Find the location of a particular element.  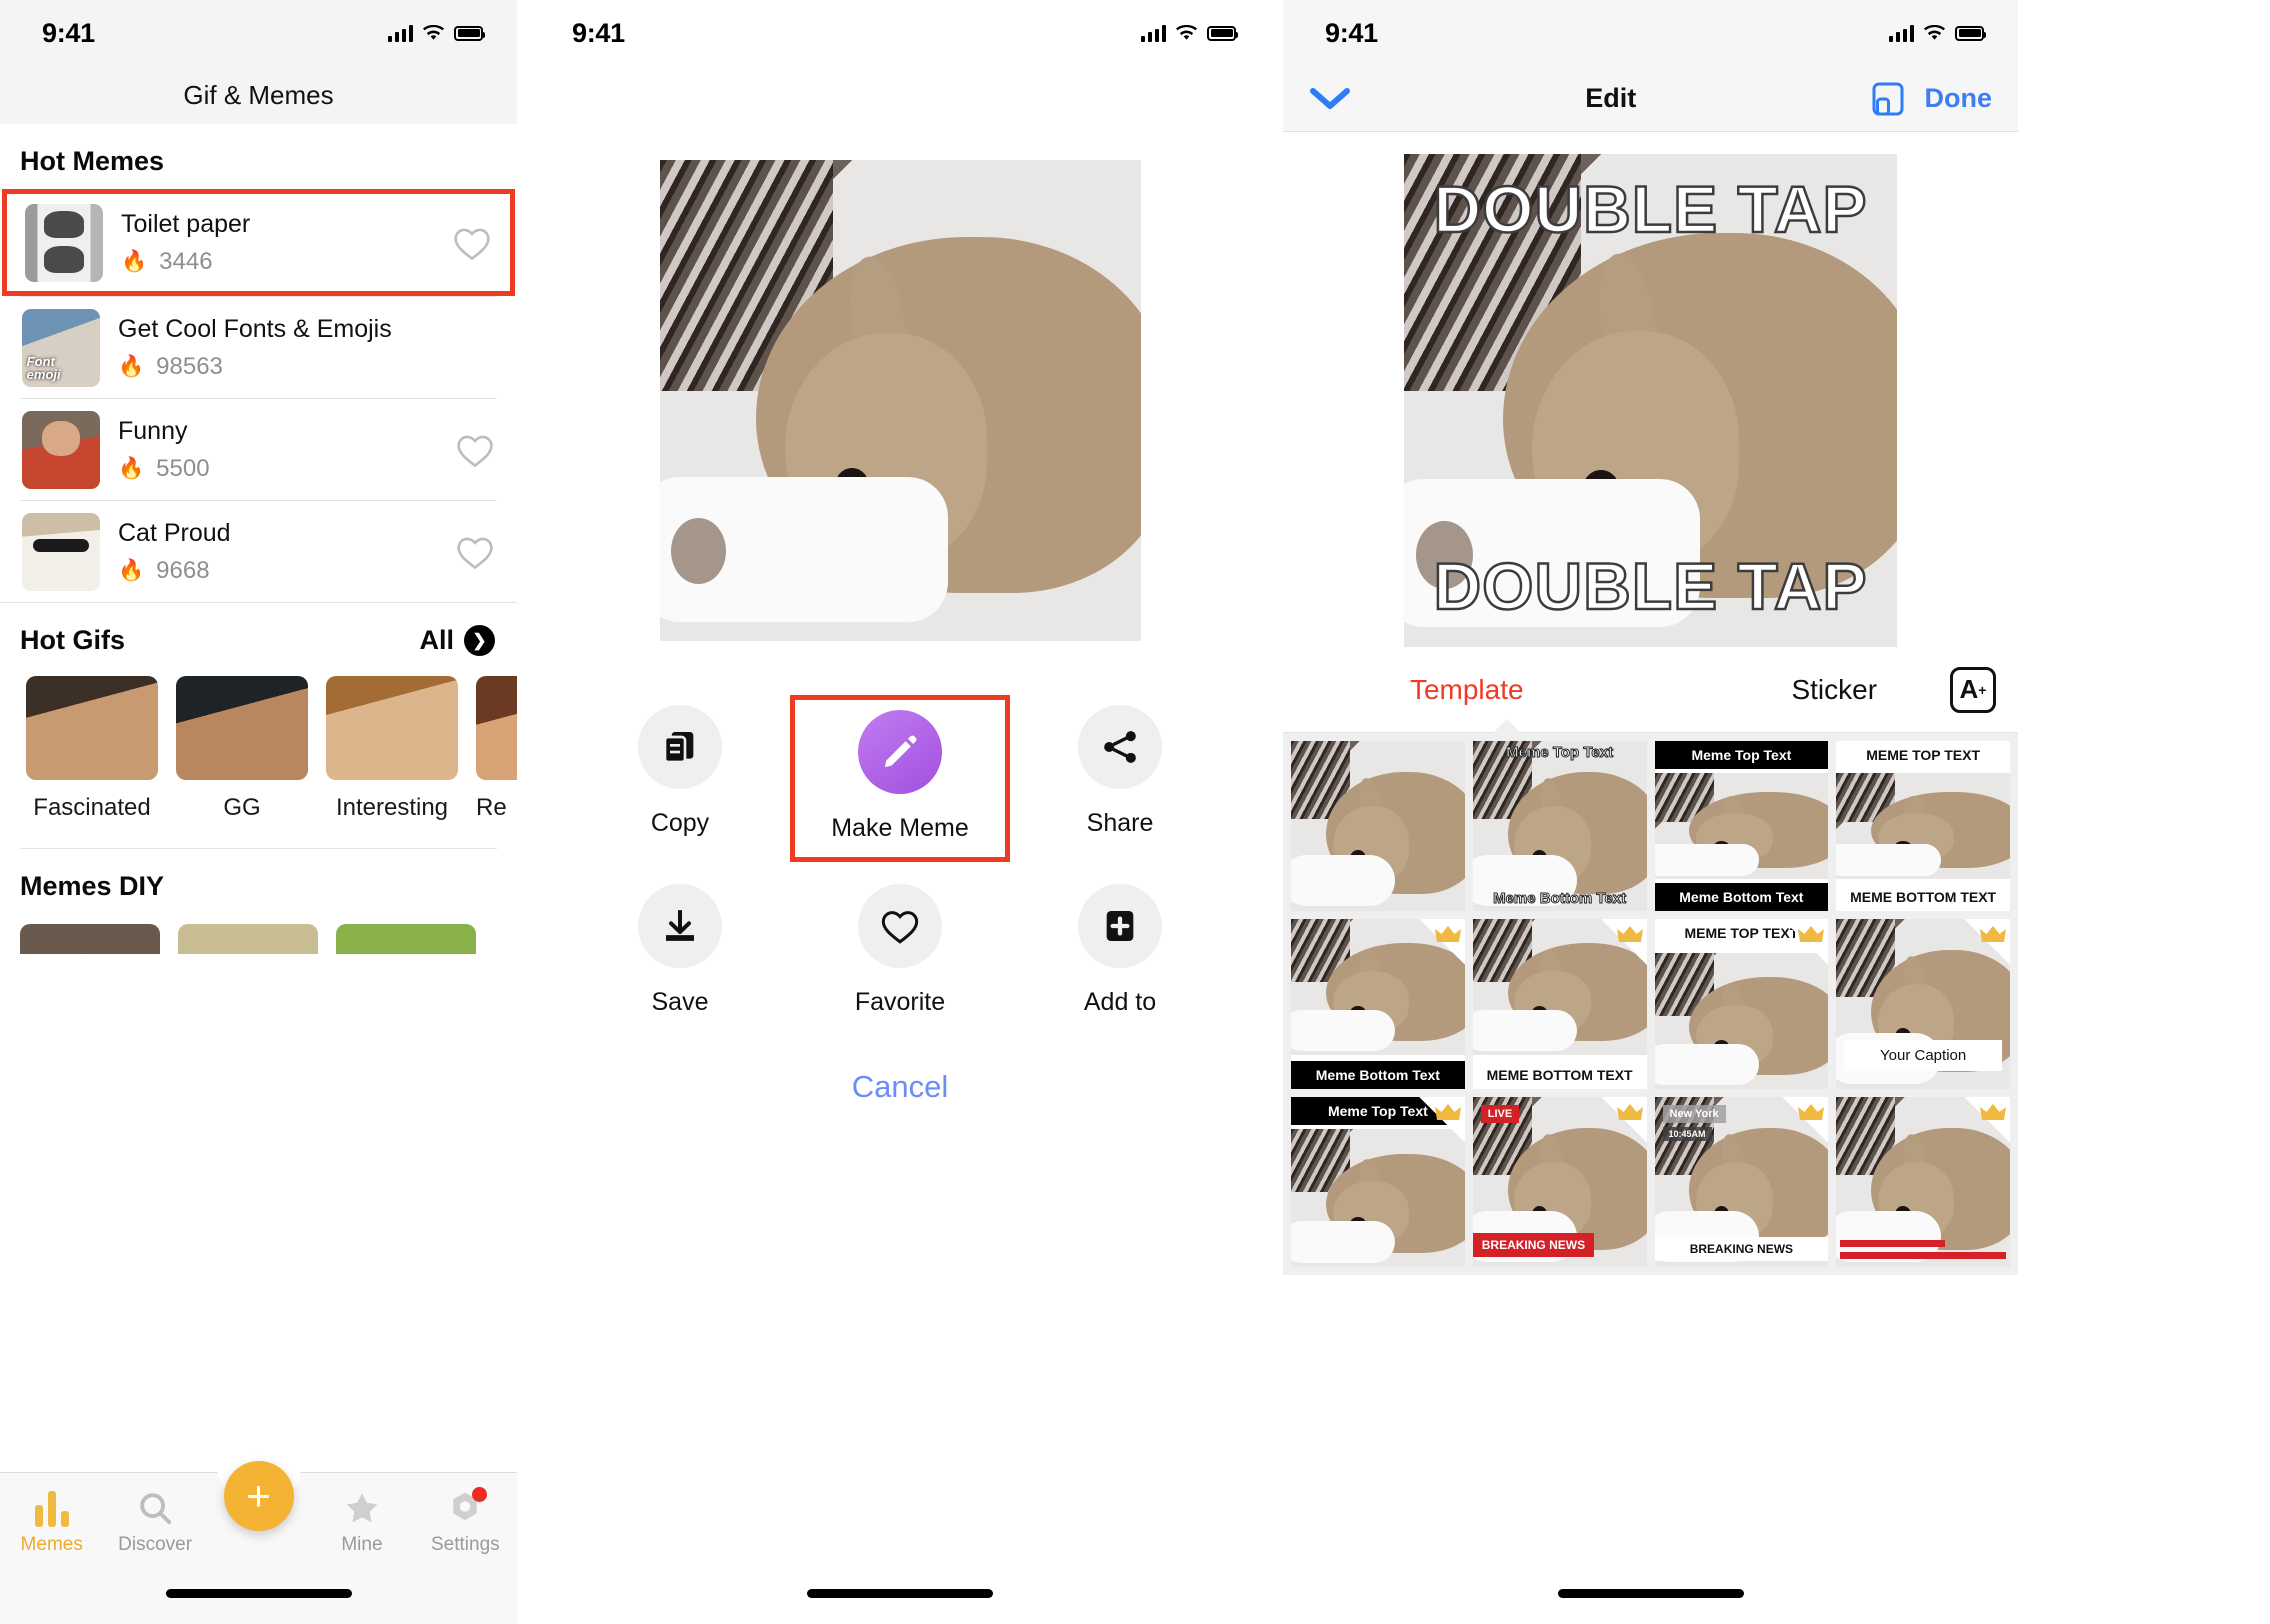

editor-title: Edit is located at coordinates (1611, 98).